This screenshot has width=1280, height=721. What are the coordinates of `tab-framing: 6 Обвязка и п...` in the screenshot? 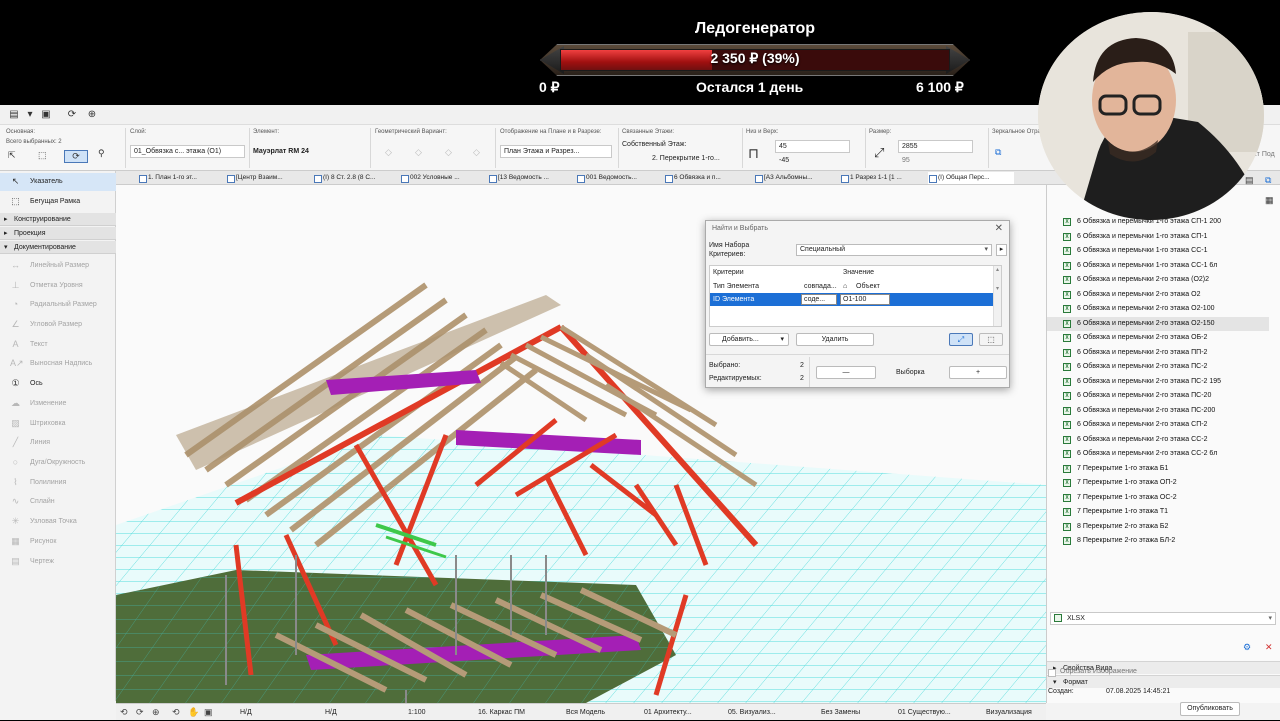 It's located at (707, 178).